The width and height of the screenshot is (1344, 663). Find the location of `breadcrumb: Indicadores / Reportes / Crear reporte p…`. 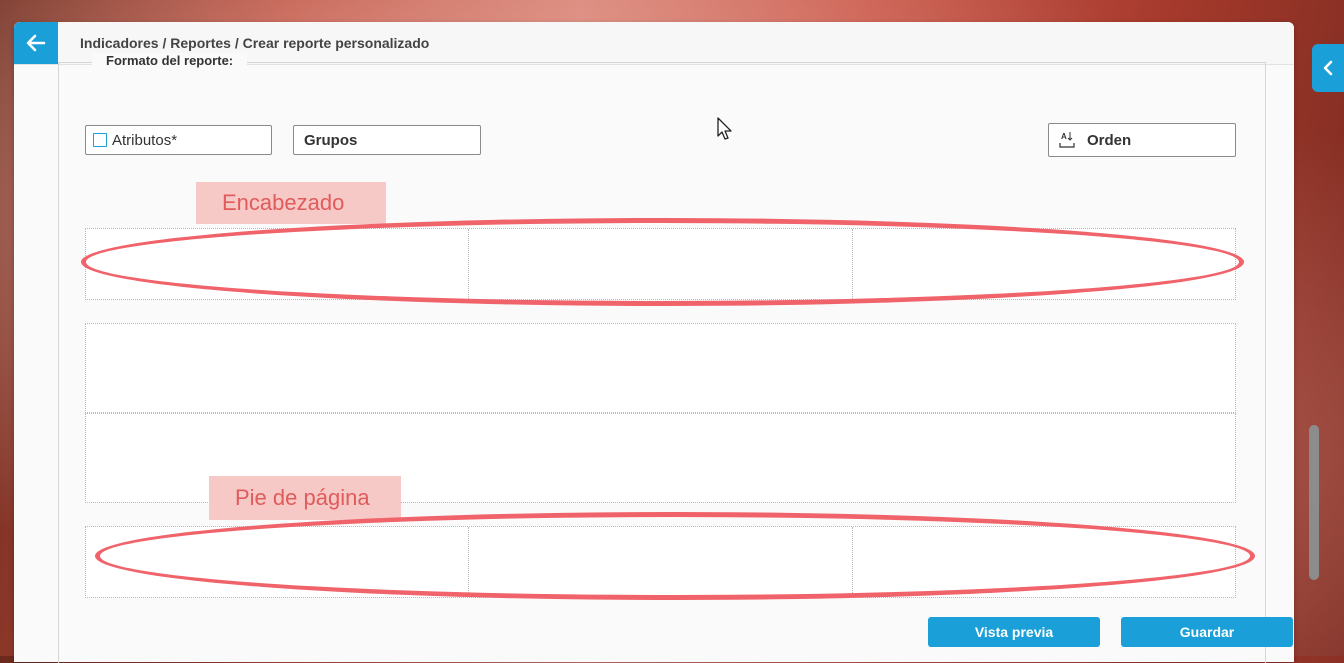

breadcrumb: Indicadores / Reportes / Crear reporte p… is located at coordinates (255, 43).